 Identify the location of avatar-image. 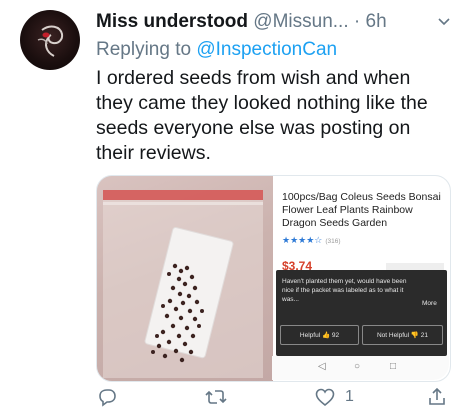
(50, 41).